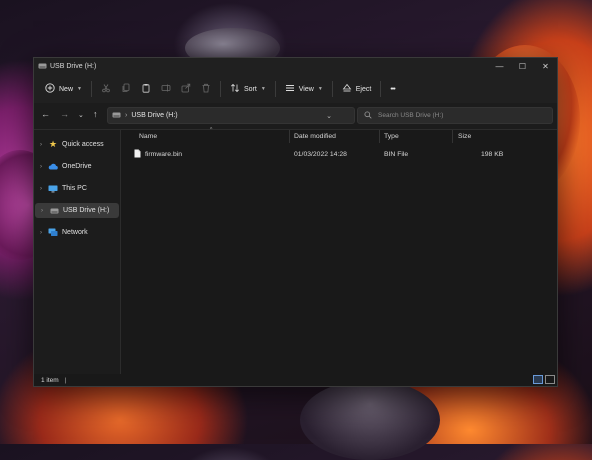 The width and height of the screenshot is (592, 460). Describe the element at coordinates (53, 188) in the screenshot. I see `computer-icon` at that location.